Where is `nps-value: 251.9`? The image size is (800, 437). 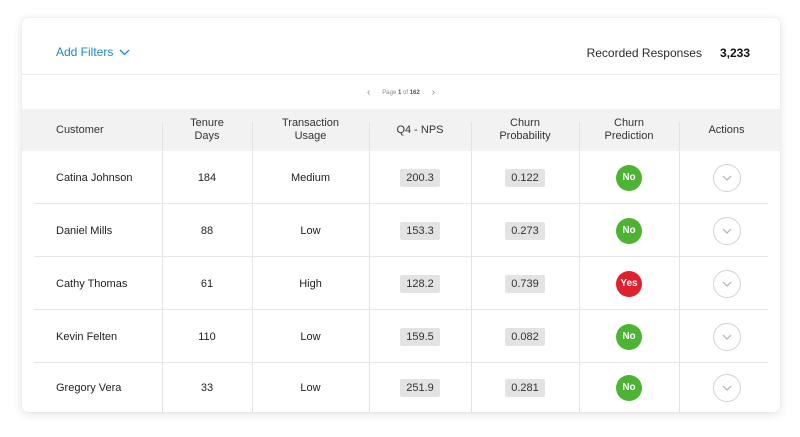
nps-value: 251.9 is located at coordinates (420, 387).